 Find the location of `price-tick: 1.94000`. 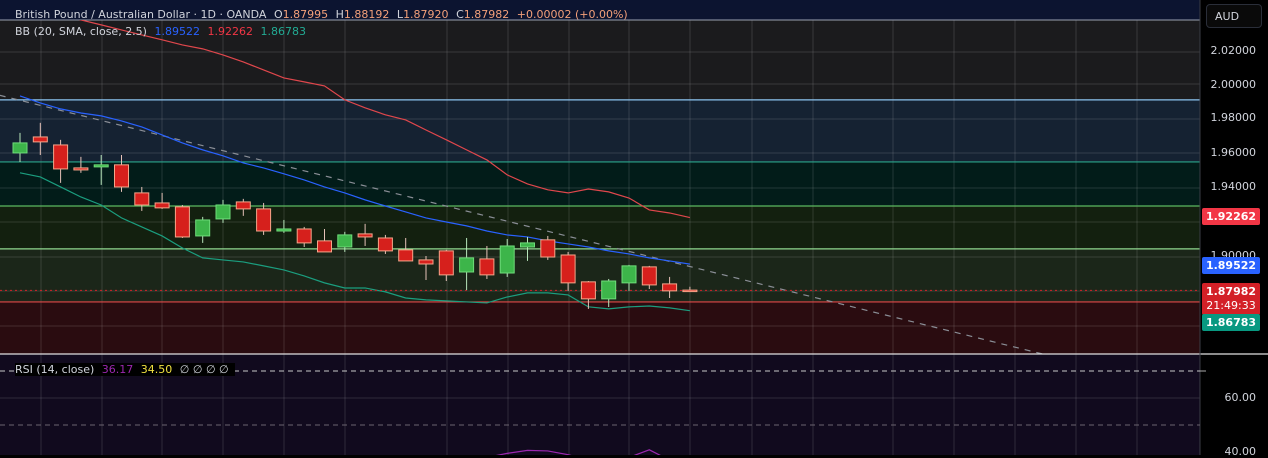

price-tick: 1.94000 is located at coordinates (1233, 186).